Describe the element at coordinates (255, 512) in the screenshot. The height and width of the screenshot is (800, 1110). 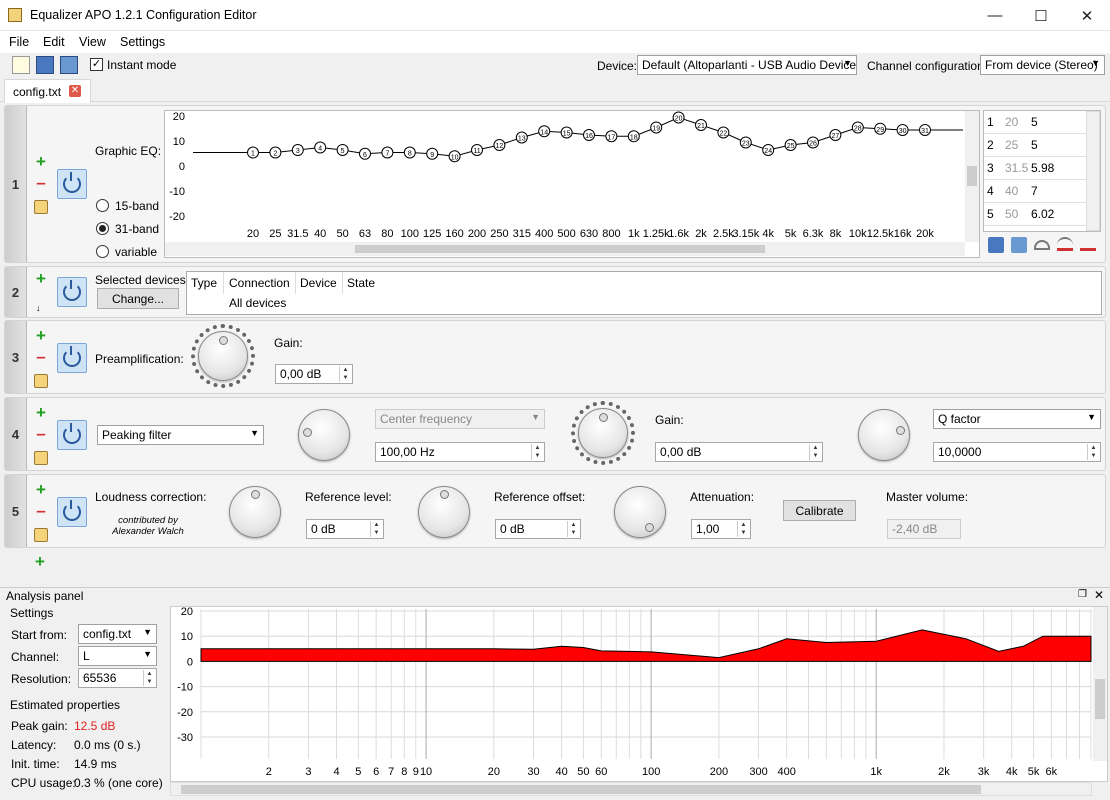
I see `reference-level-knob` at that location.